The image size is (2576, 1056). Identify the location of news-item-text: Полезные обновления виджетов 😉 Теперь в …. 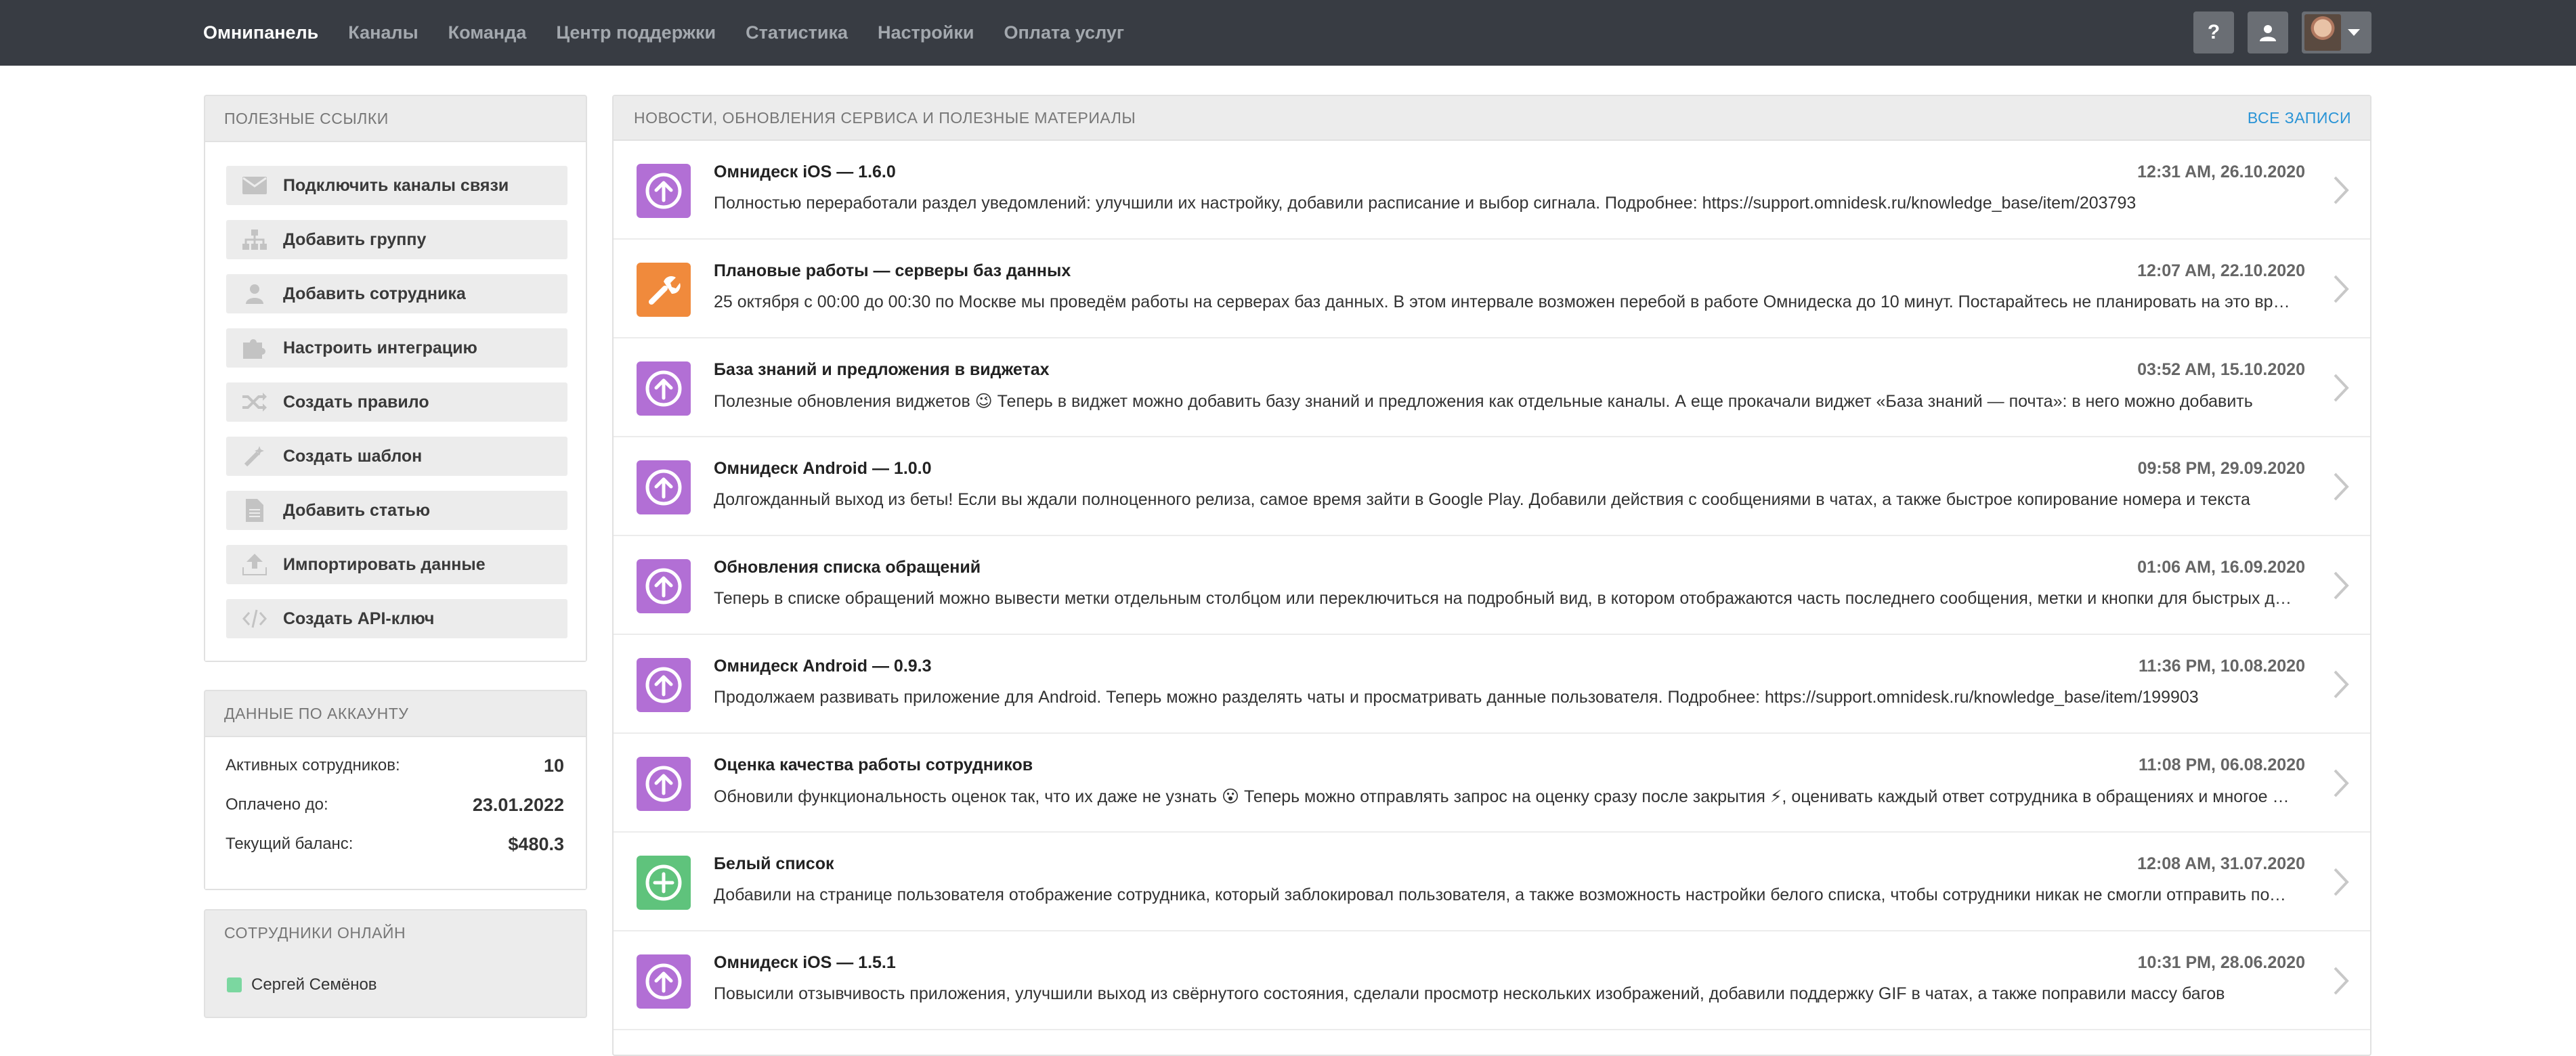
(1483, 401).